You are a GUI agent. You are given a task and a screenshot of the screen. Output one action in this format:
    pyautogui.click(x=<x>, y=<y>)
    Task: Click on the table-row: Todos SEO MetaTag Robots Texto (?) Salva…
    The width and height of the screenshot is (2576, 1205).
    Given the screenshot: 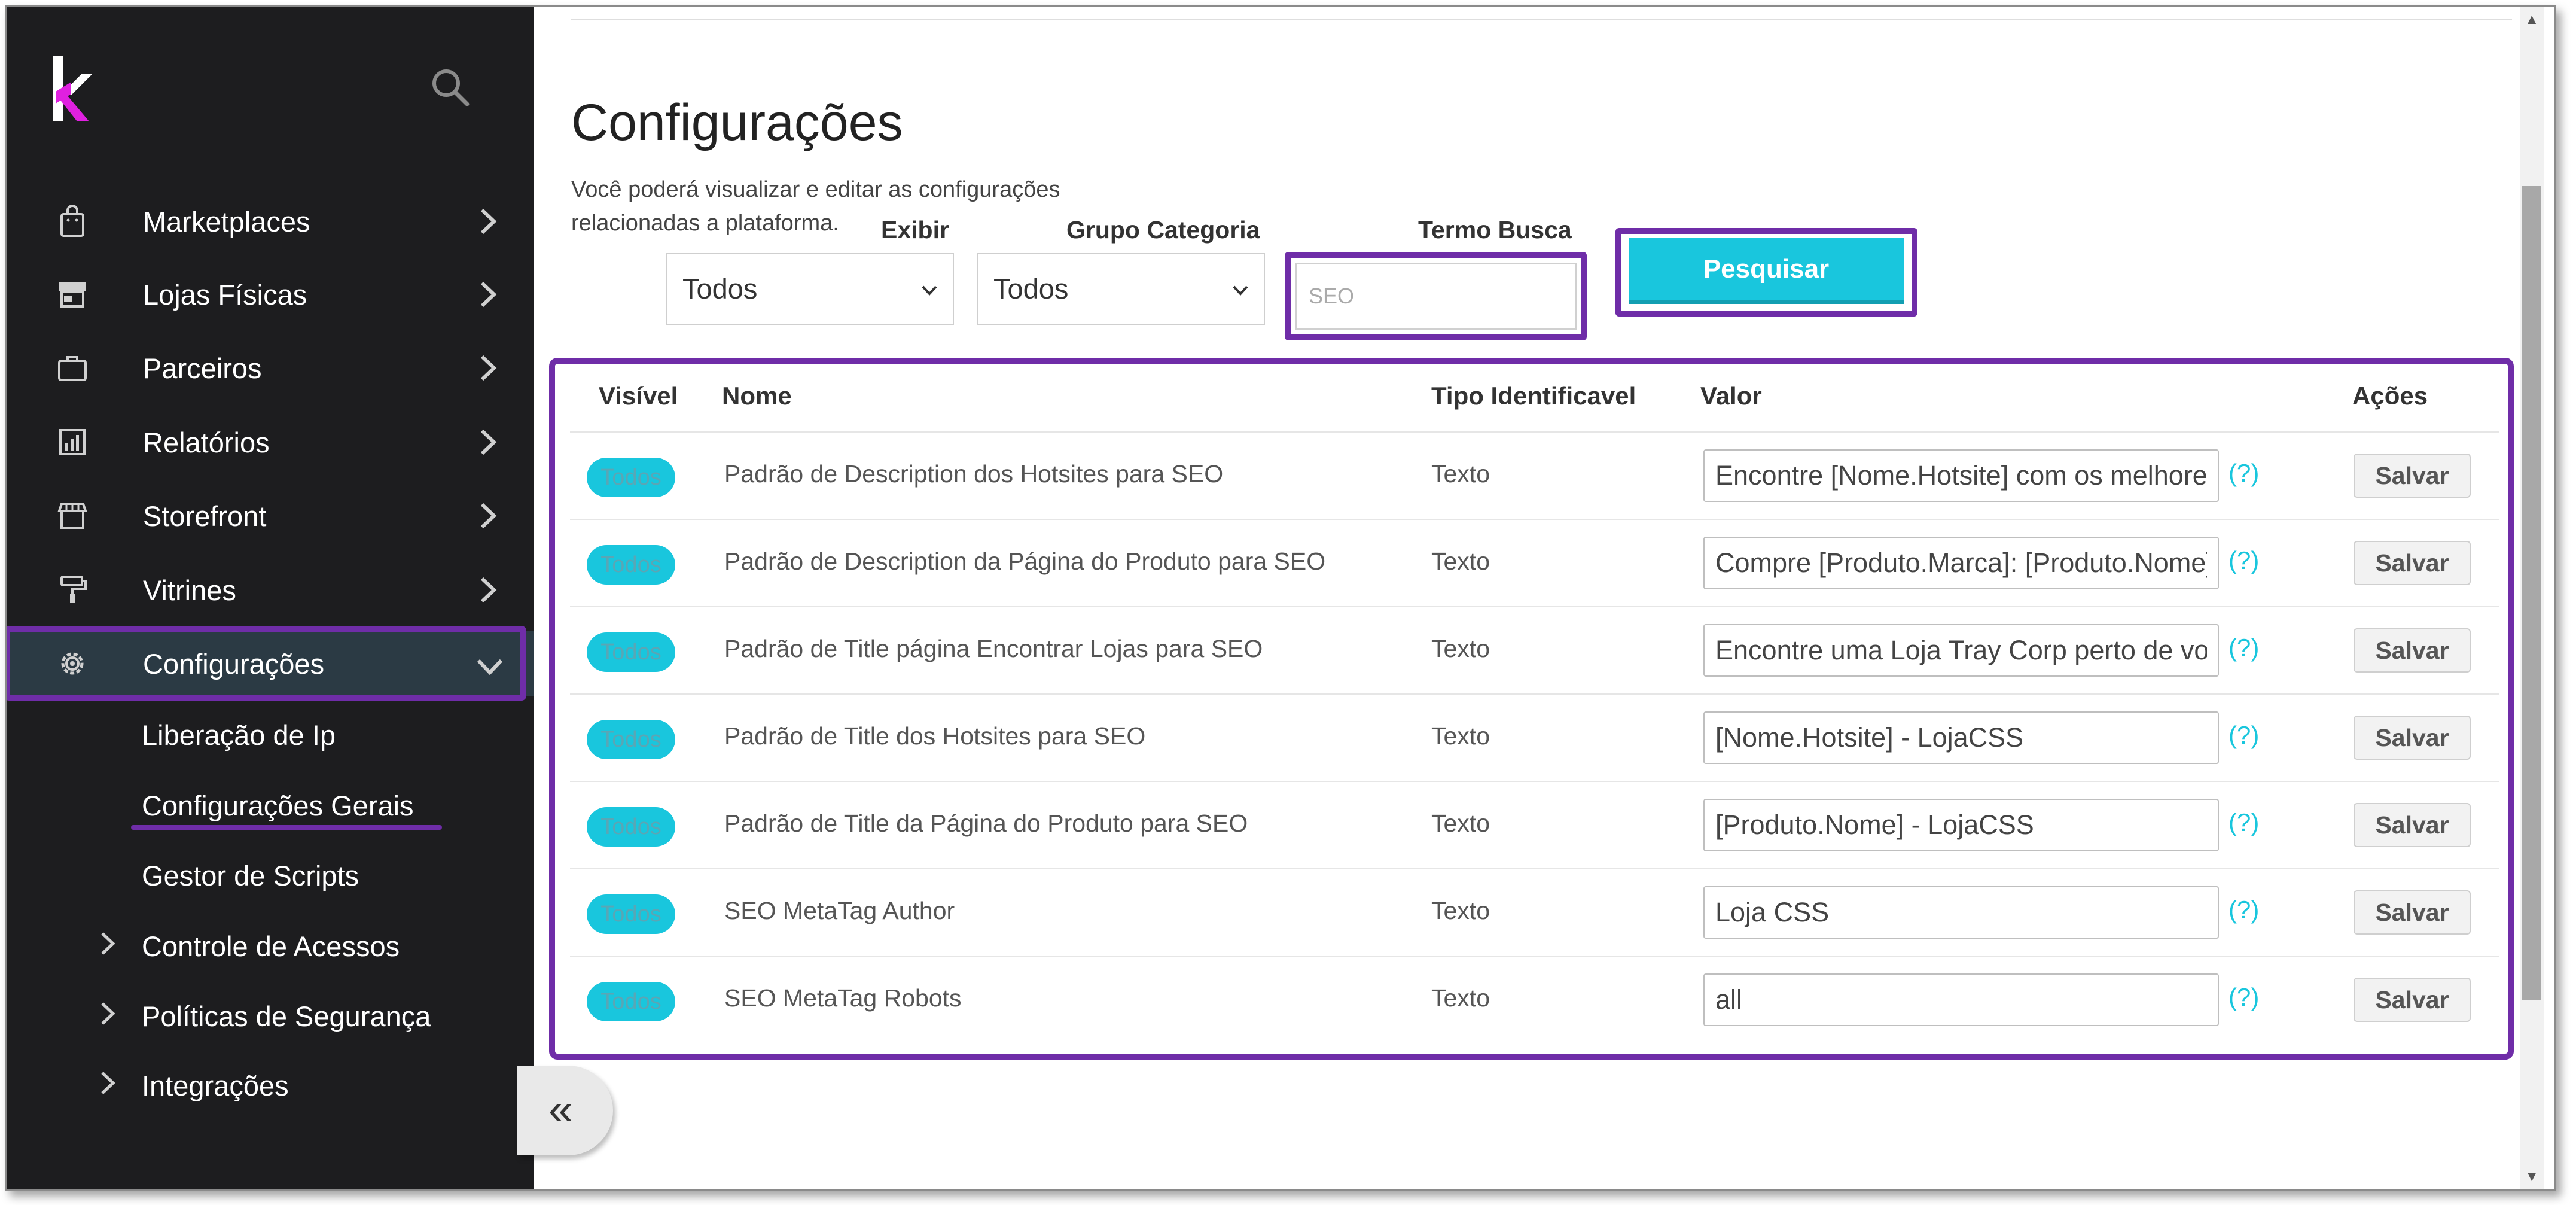 What is the action you would take?
    pyautogui.click(x=1534, y=1000)
    